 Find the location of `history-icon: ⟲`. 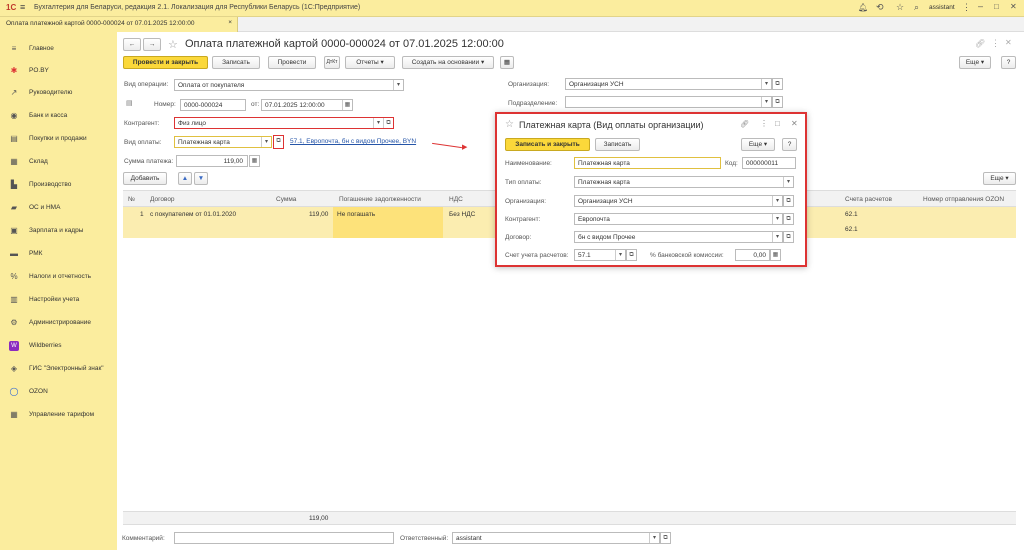

history-icon: ⟲ is located at coordinates (880, 7).